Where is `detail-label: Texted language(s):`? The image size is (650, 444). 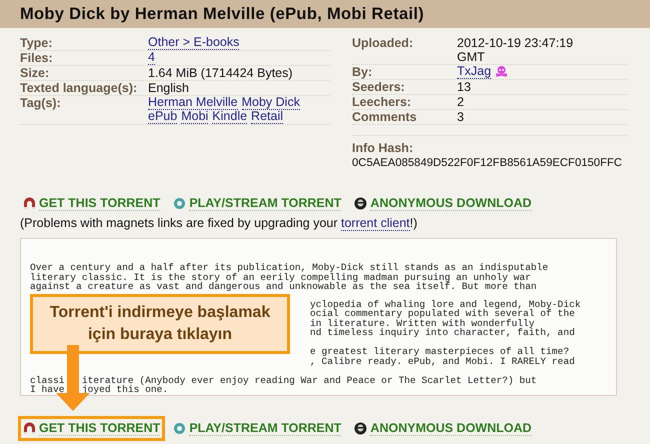
detail-label: Texted language(s): is located at coordinates (79, 88).